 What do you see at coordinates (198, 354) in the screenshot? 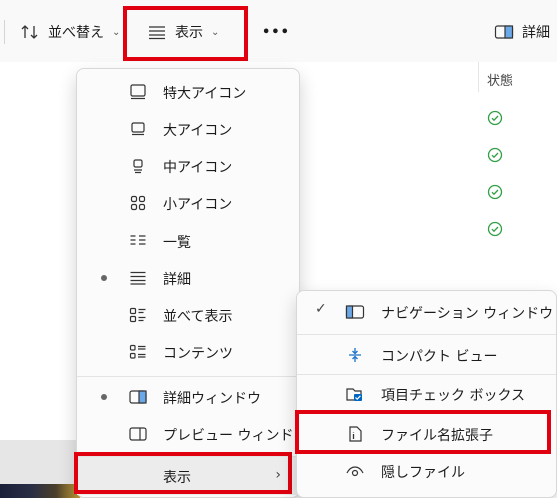
I see `menu-item-label: コンテンツ` at bounding box center [198, 354].